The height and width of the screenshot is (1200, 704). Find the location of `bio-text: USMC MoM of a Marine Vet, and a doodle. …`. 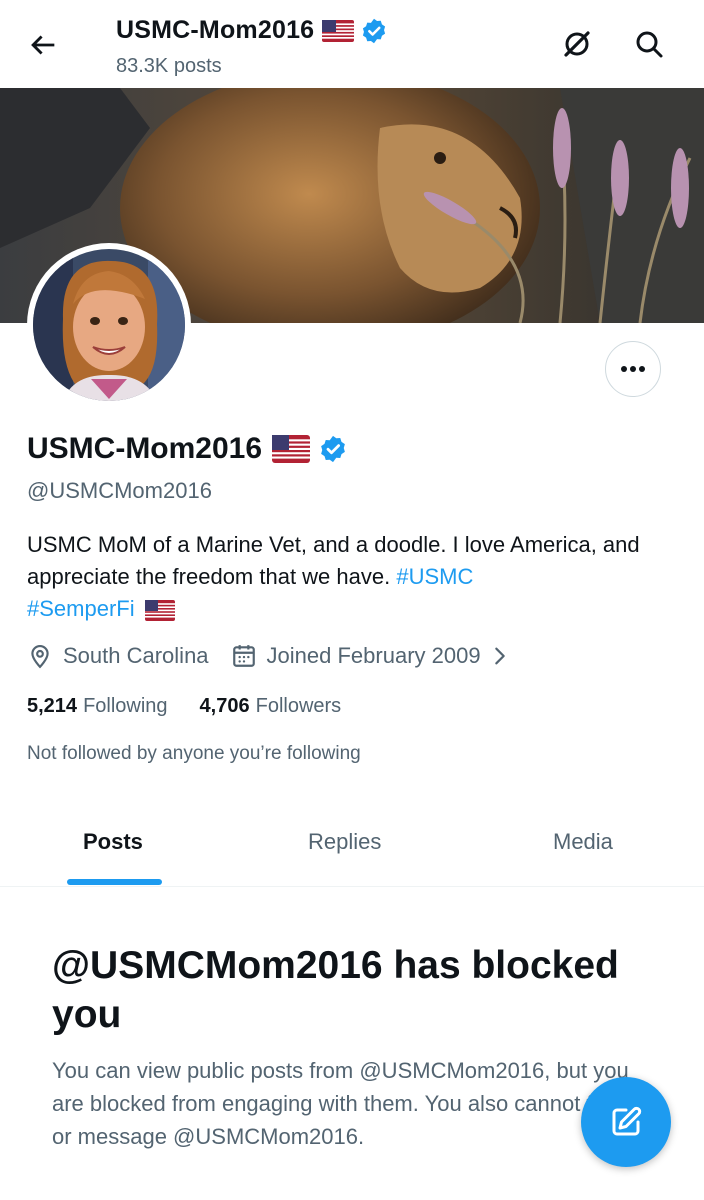

bio-text: USMC MoM of a Marine Vet, and a doodle. … is located at coordinates (333, 560).